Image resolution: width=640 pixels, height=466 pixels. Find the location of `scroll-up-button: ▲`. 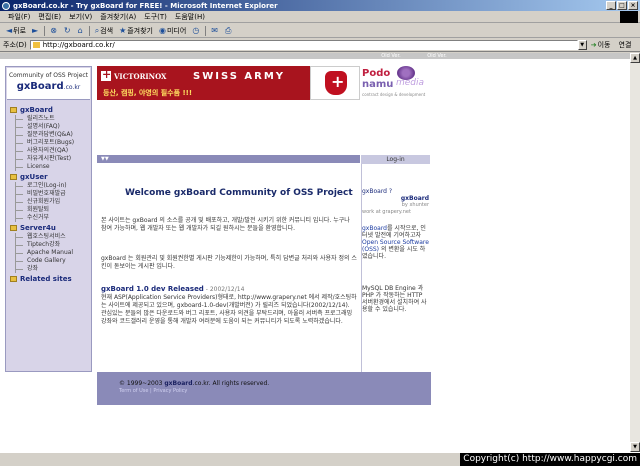

scroll-up-button: ▲ is located at coordinates (635, 58).